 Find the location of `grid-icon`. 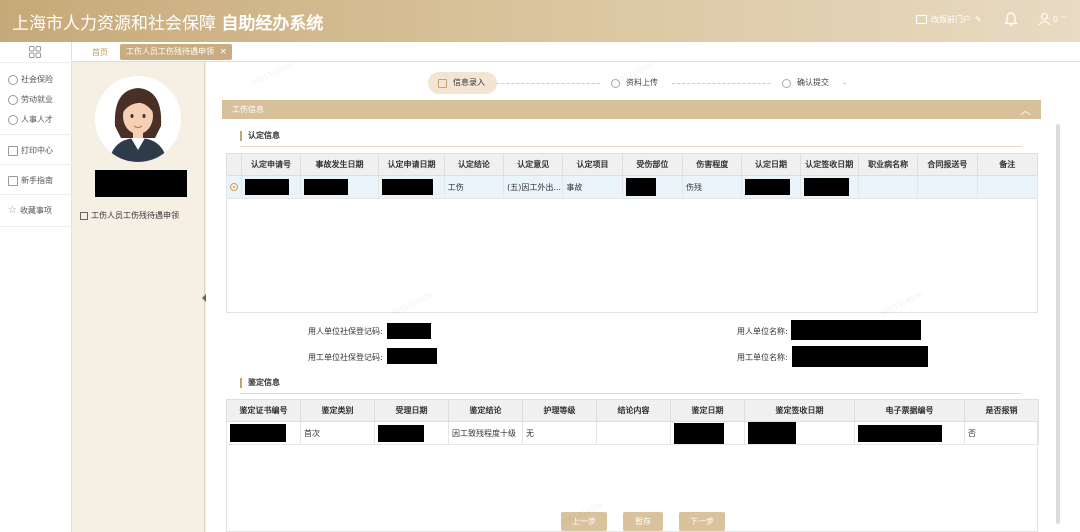

grid-icon is located at coordinates (35, 52).